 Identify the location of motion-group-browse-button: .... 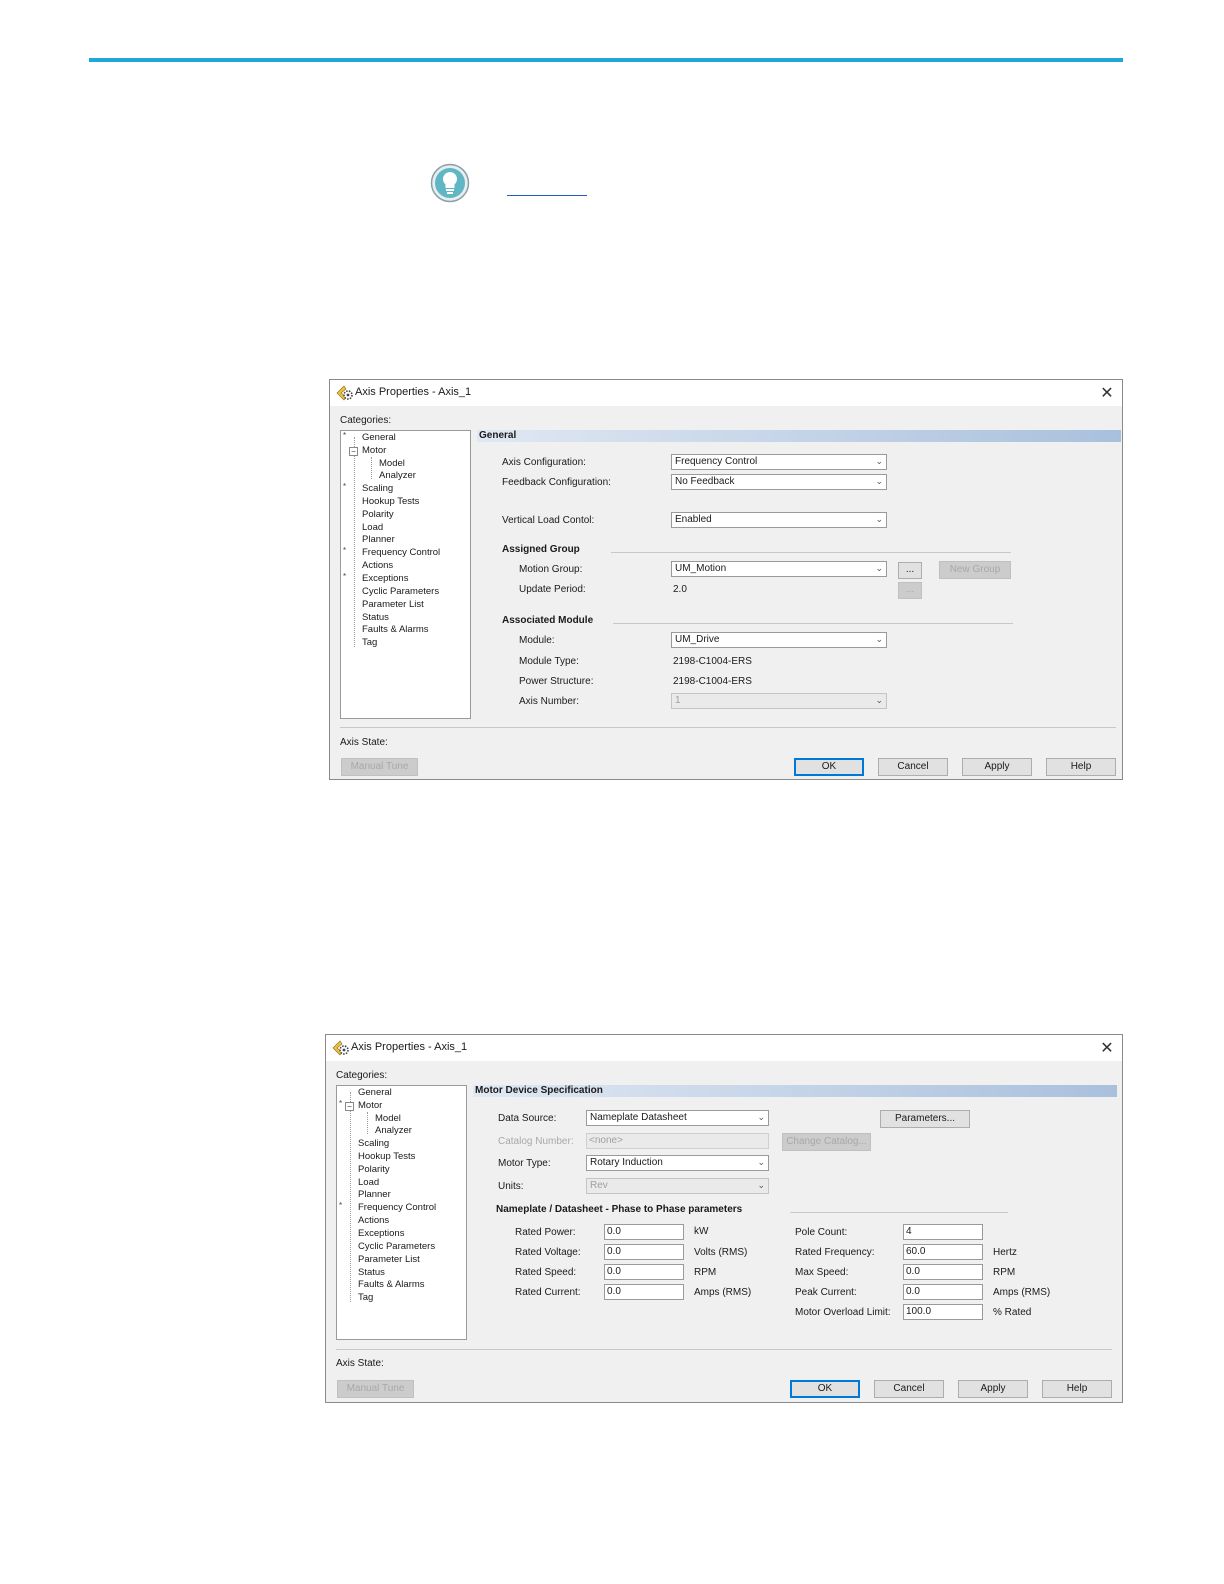
(910, 570).